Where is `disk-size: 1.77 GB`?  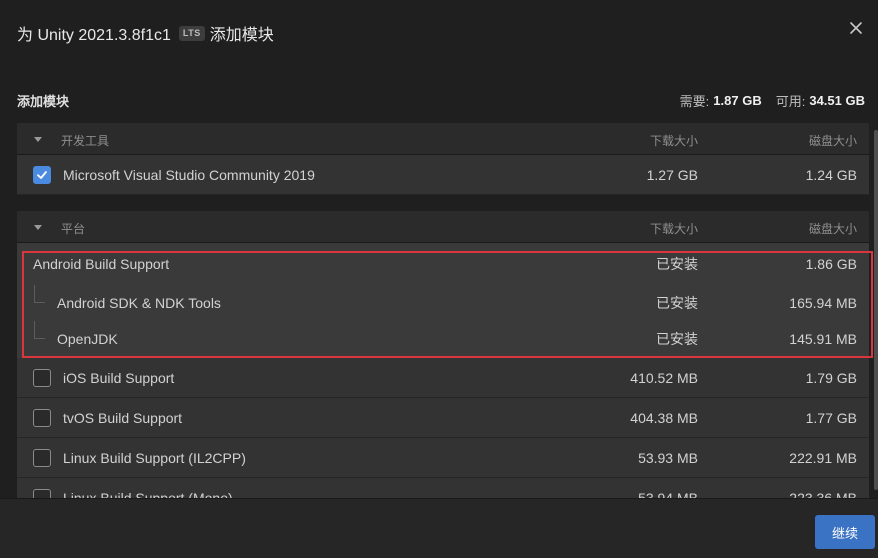 disk-size: 1.77 GB is located at coordinates (831, 417).